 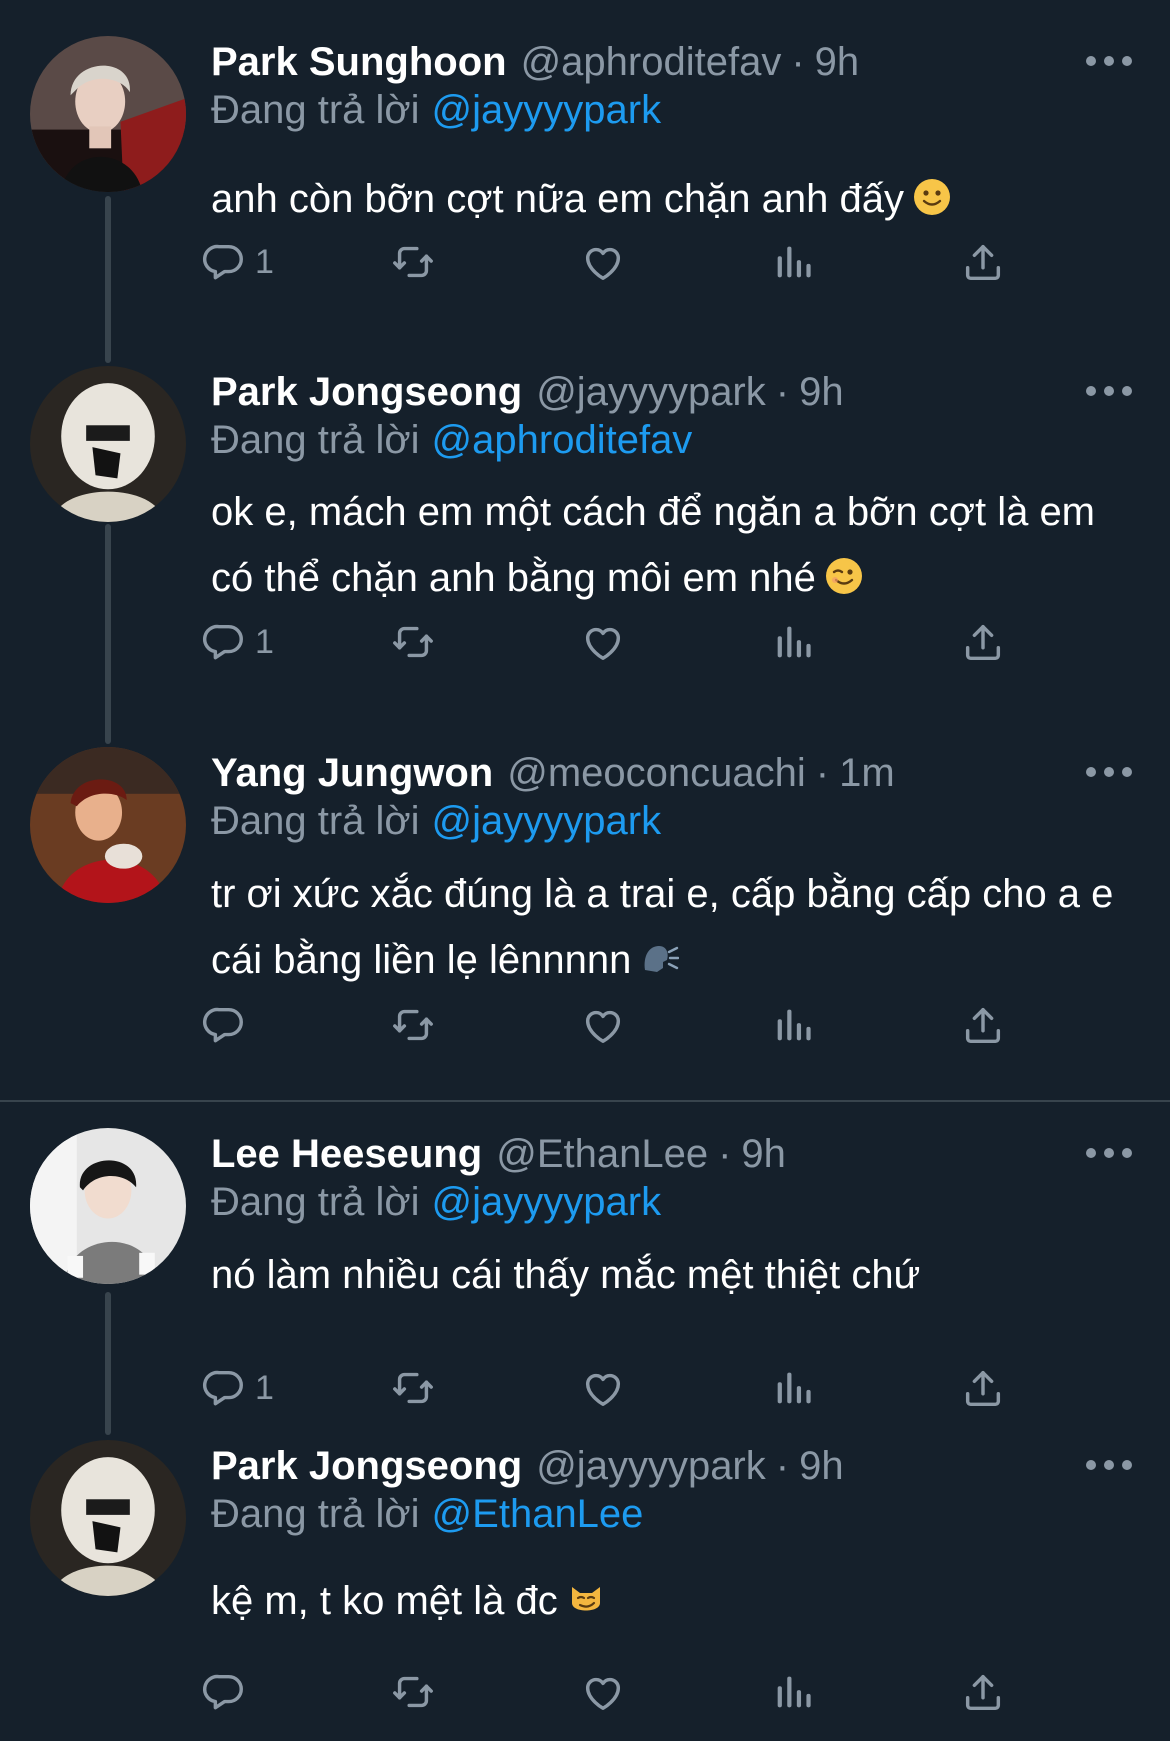 What do you see at coordinates (656, 773) in the screenshot?
I see `username: @meoconcuachi` at bounding box center [656, 773].